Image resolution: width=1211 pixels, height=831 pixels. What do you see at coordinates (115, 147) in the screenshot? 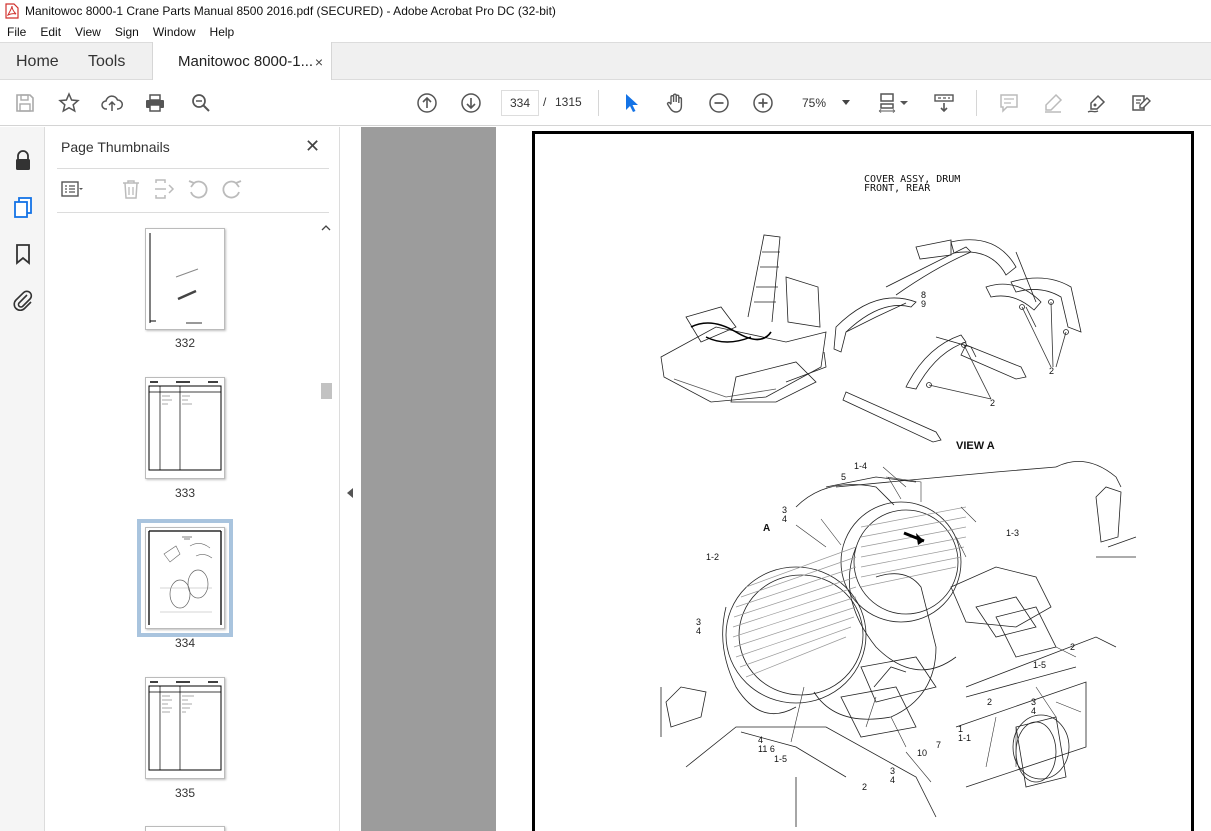
I see `panel-title: Page Thumbnails` at bounding box center [115, 147].